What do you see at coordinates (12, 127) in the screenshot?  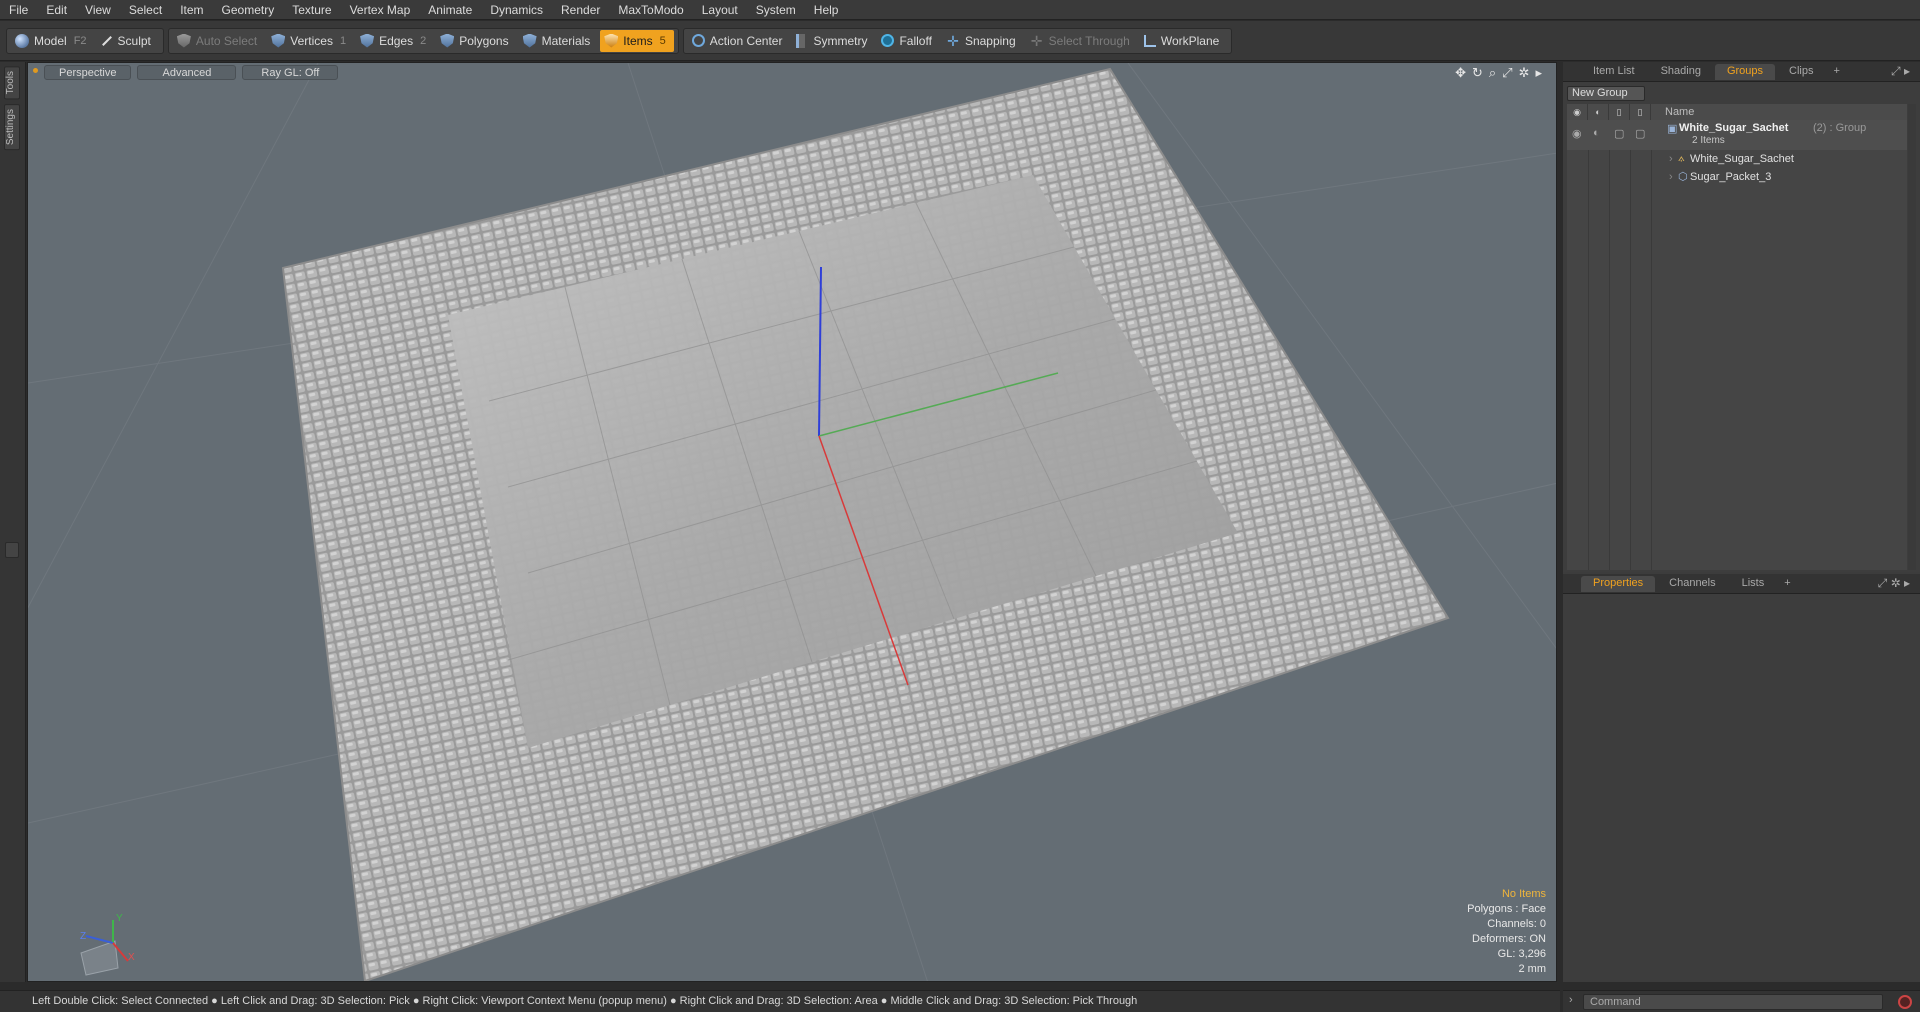 I see `settings-tab: Settings` at bounding box center [12, 127].